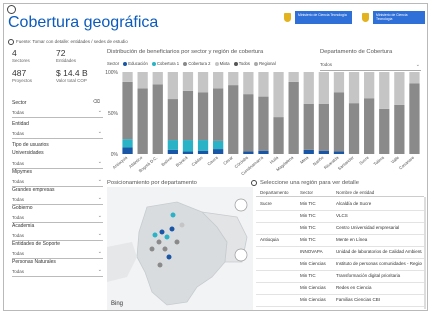 The width and height of the screenshot is (431, 314). What do you see at coordinates (199, 63) in the screenshot?
I see `legend-item: Cobertura 2` at bounding box center [199, 63].